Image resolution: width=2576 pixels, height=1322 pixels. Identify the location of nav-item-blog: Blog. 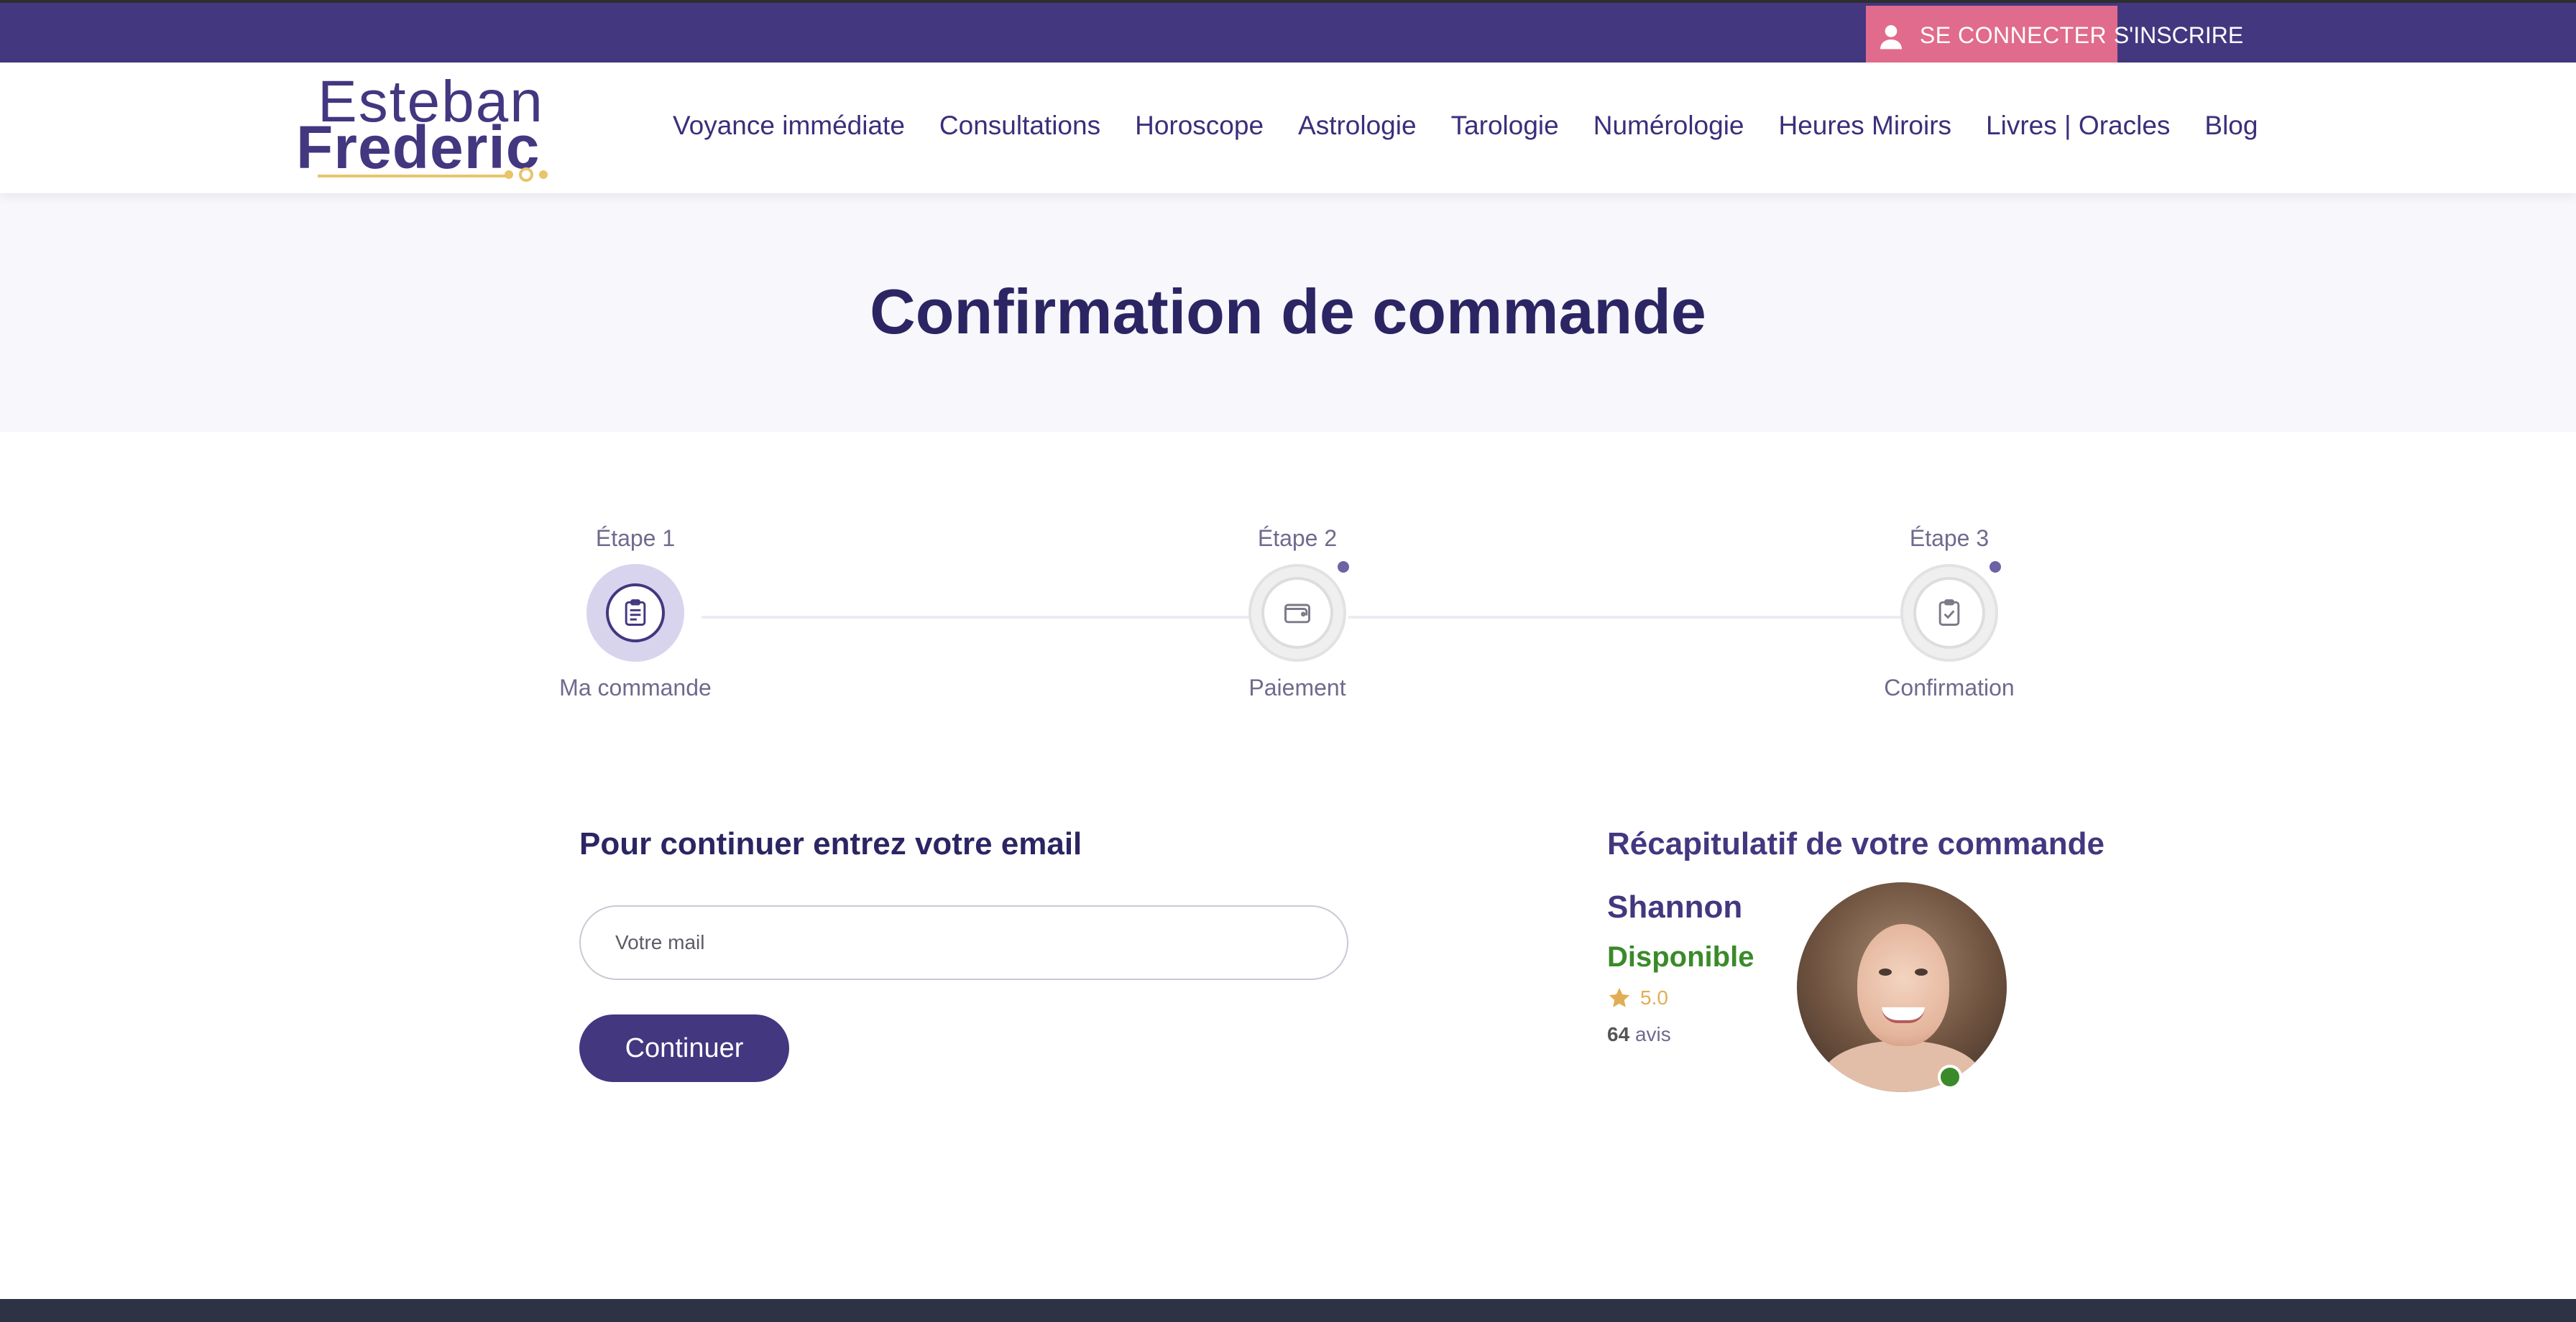
(2231, 126).